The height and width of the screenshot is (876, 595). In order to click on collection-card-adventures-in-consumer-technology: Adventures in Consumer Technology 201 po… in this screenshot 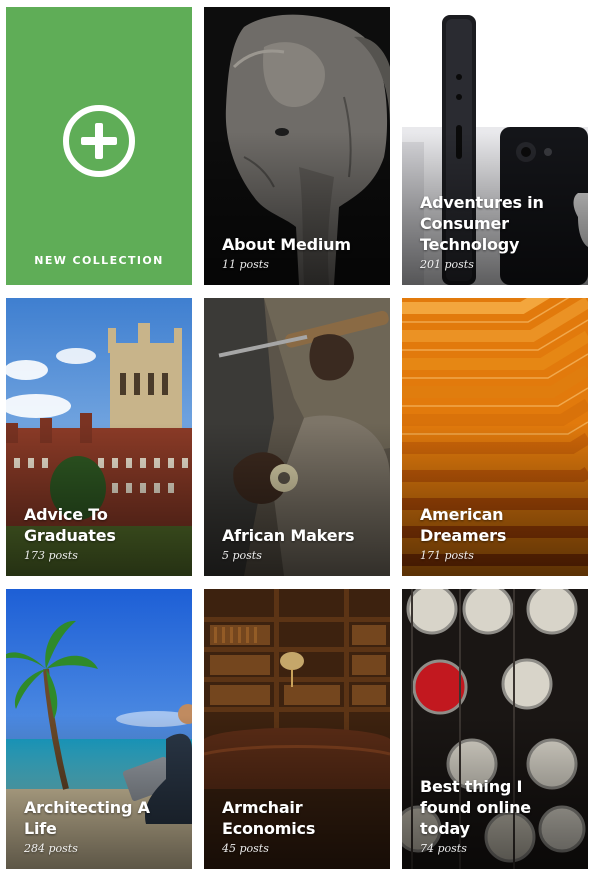, I will do `click(495, 146)`.